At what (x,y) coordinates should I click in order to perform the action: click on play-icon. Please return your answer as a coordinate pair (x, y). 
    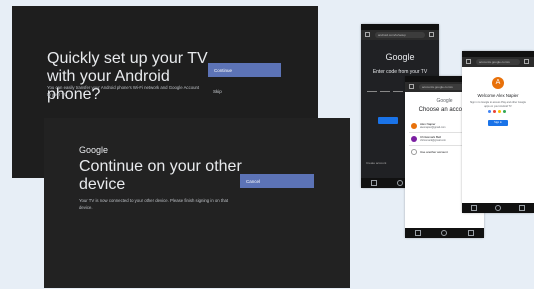
    Looking at the image, I should click on (489, 111).